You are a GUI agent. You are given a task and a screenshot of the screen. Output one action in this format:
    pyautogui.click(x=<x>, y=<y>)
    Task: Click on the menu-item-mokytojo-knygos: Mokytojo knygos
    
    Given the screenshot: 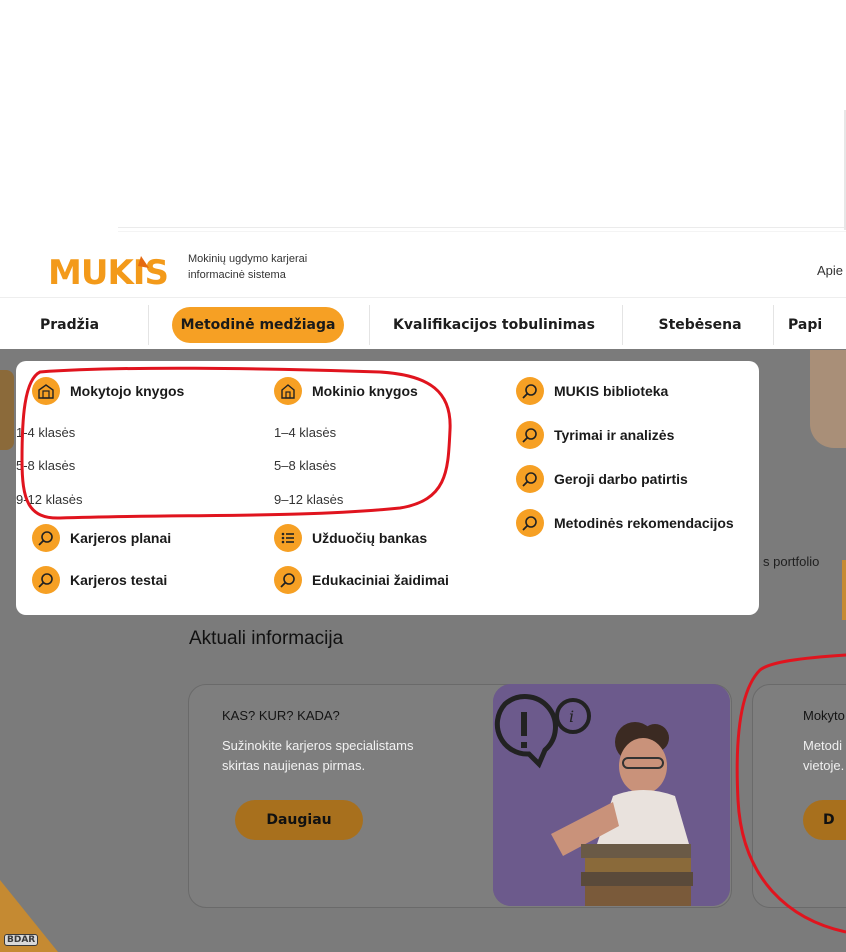 What is the action you would take?
    pyautogui.click(x=108, y=391)
    